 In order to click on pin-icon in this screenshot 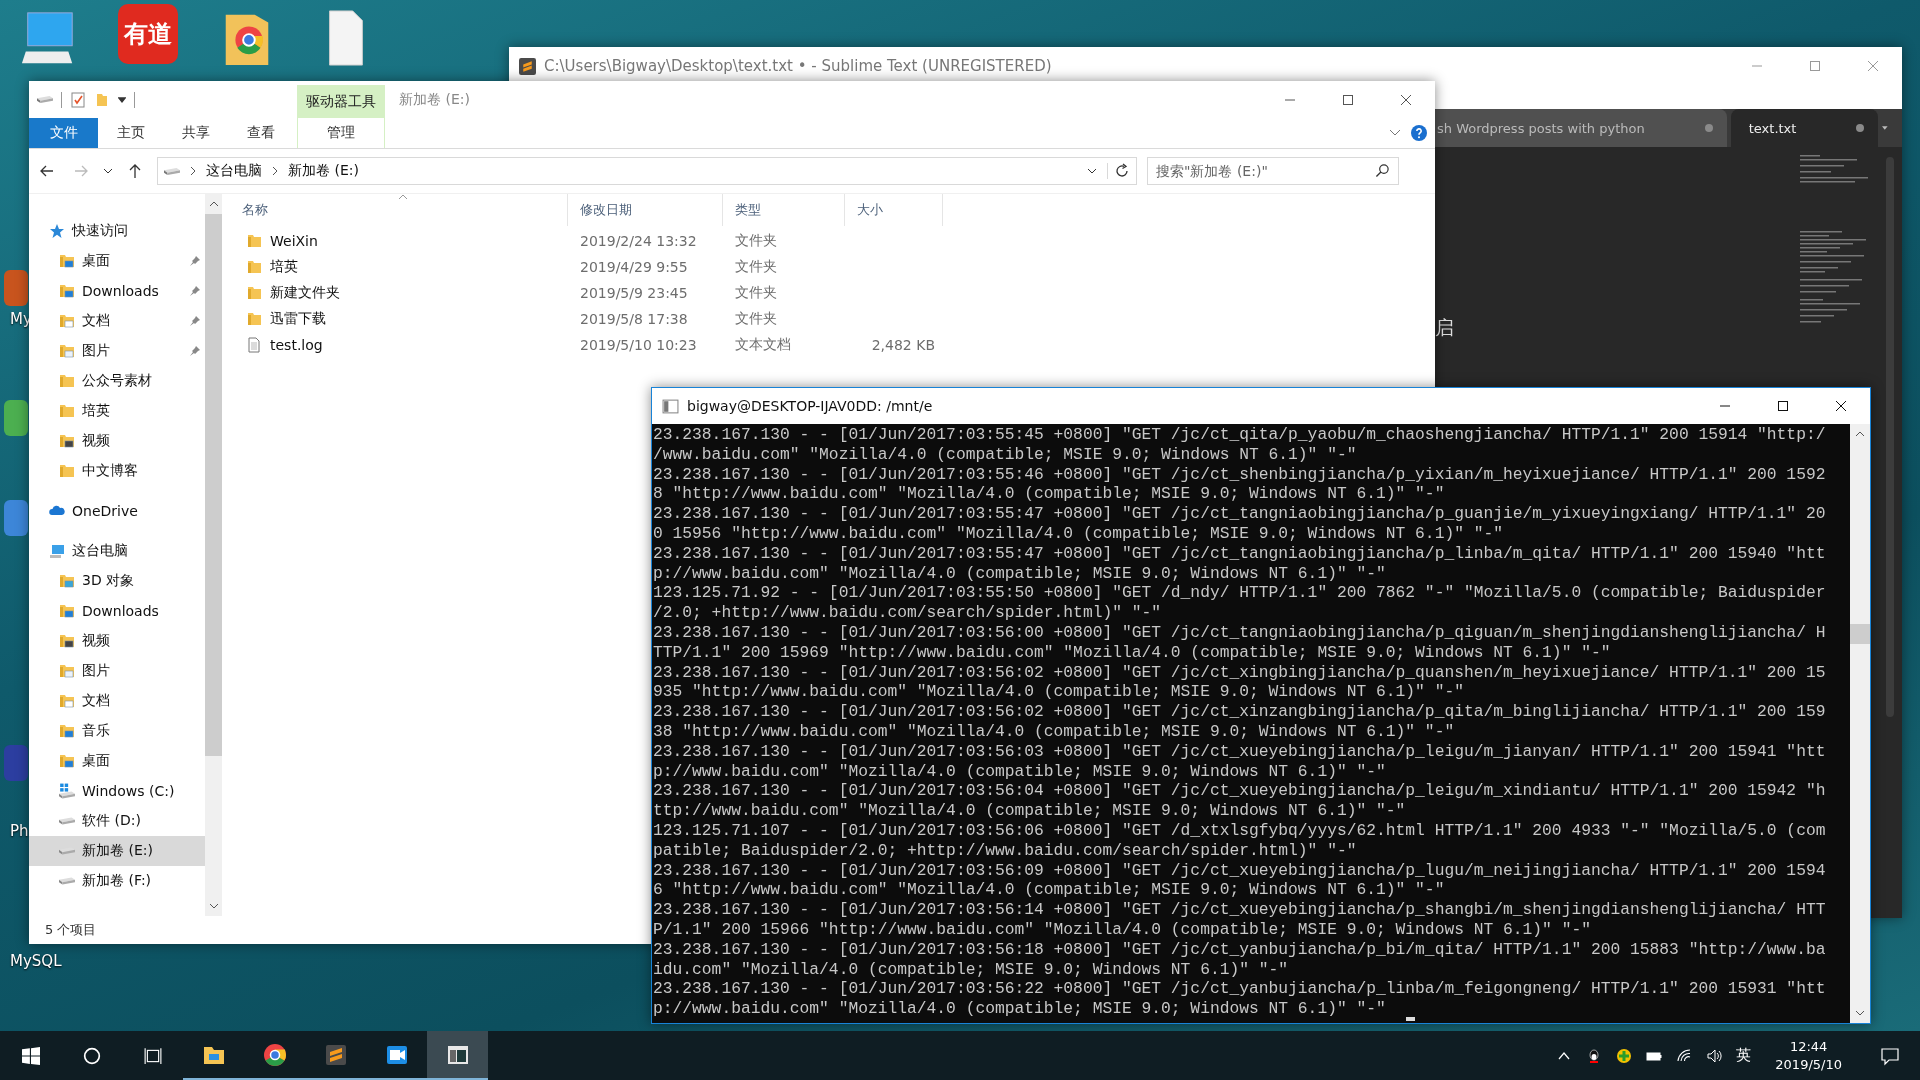, I will do `click(195, 291)`.